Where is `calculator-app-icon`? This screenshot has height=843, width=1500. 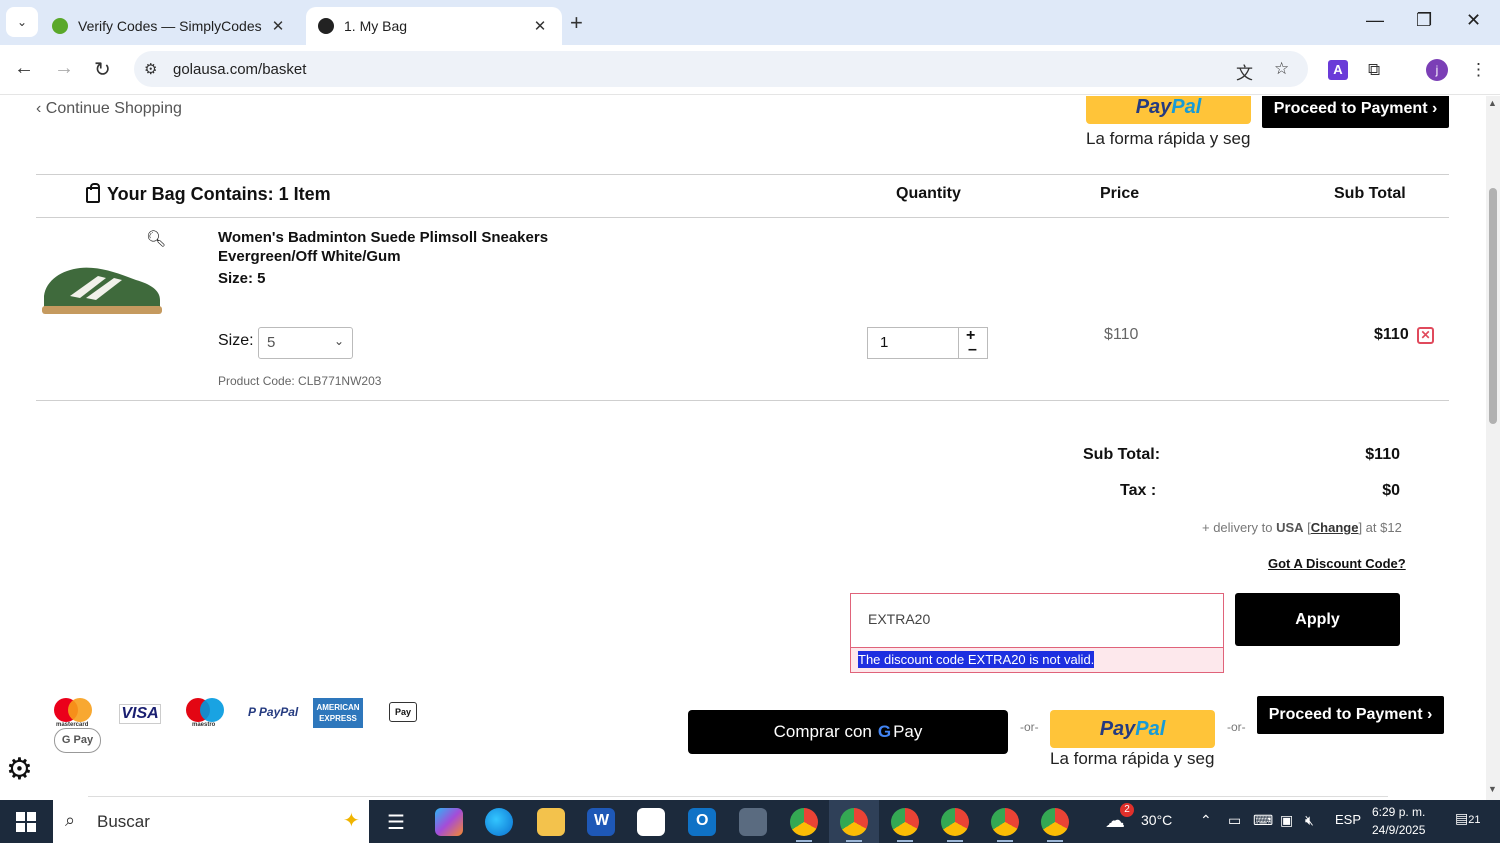
calculator-app-icon is located at coordinates (753, 822).